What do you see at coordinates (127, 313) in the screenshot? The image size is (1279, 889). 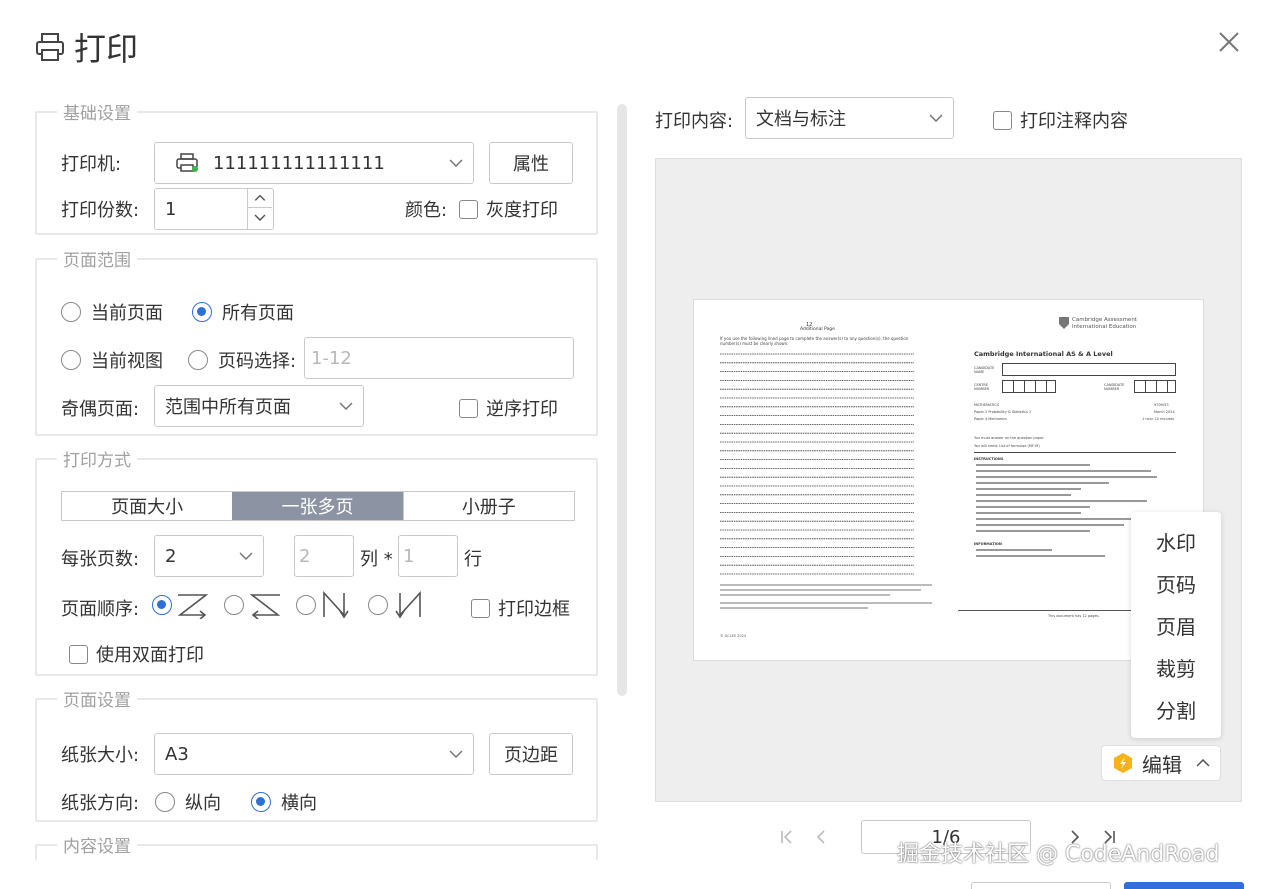 I see `current-page-label: 当前页面` at bounding box center [127, 313].